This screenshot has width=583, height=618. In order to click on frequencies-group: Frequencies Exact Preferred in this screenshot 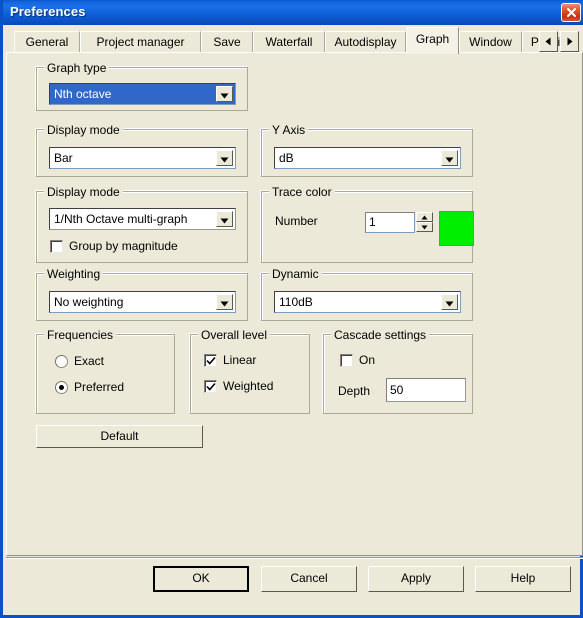, I will do `click(105, 371)`.